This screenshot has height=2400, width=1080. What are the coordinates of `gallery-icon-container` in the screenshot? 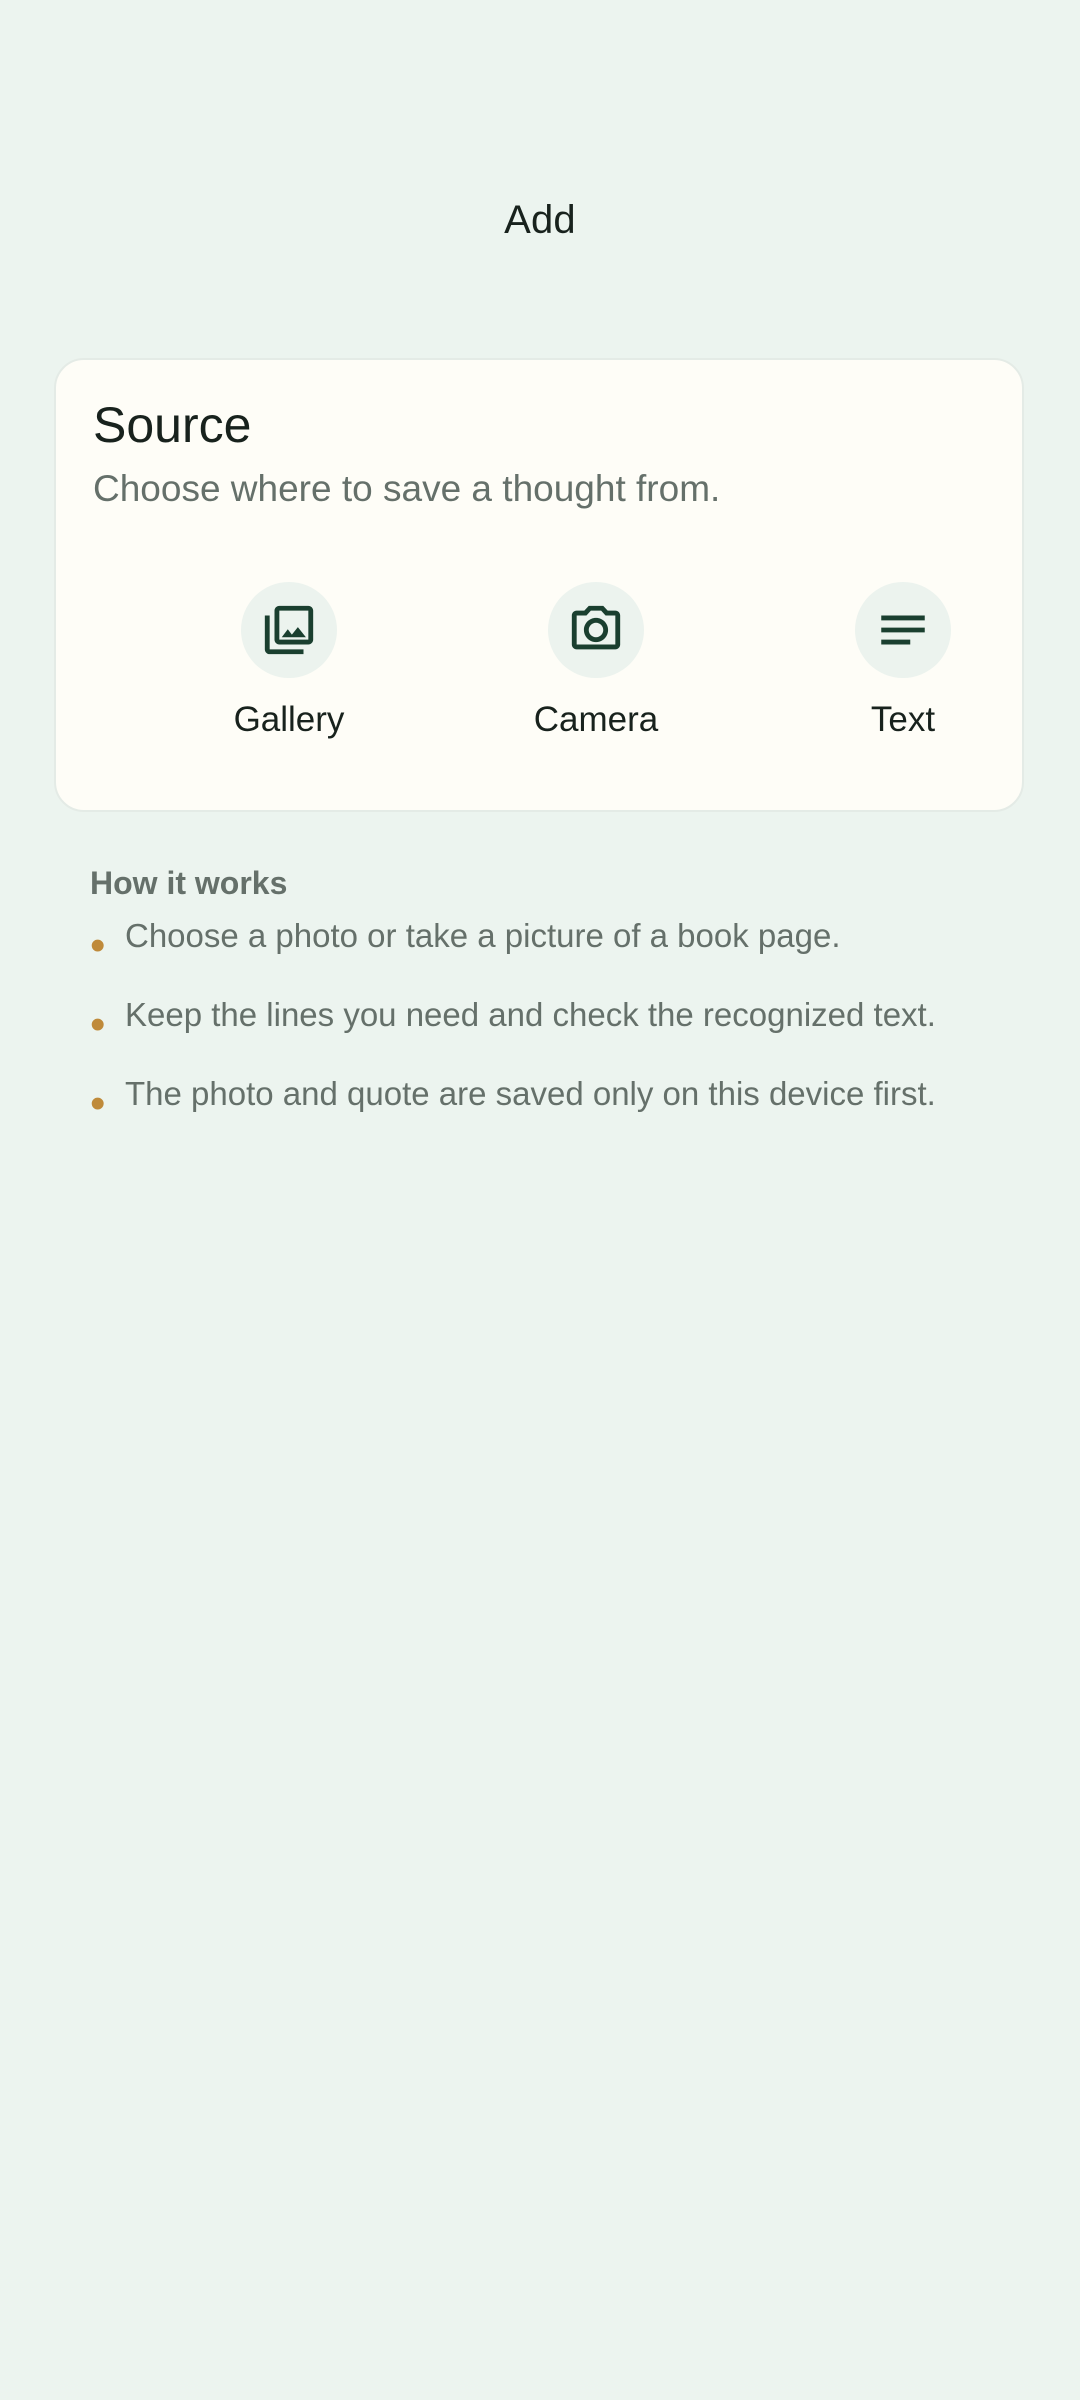 It's located at (289, 630).